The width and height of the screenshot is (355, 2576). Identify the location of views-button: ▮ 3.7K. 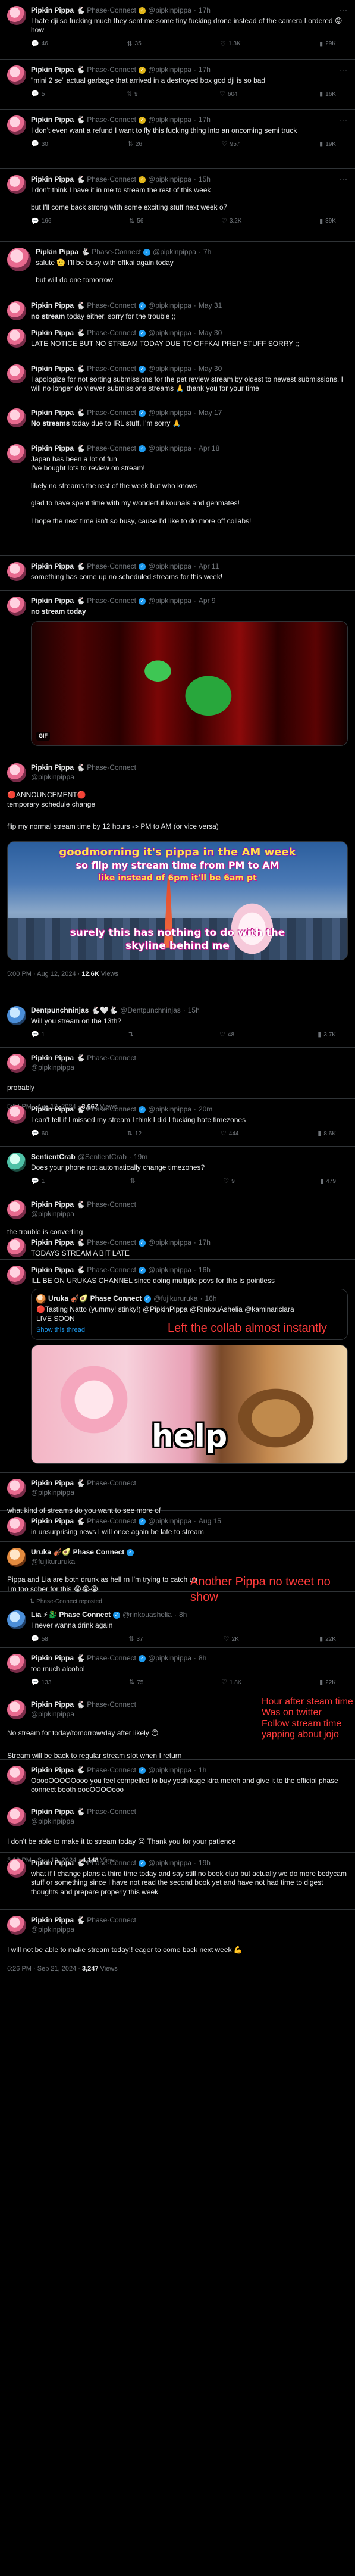
(327, 1035).